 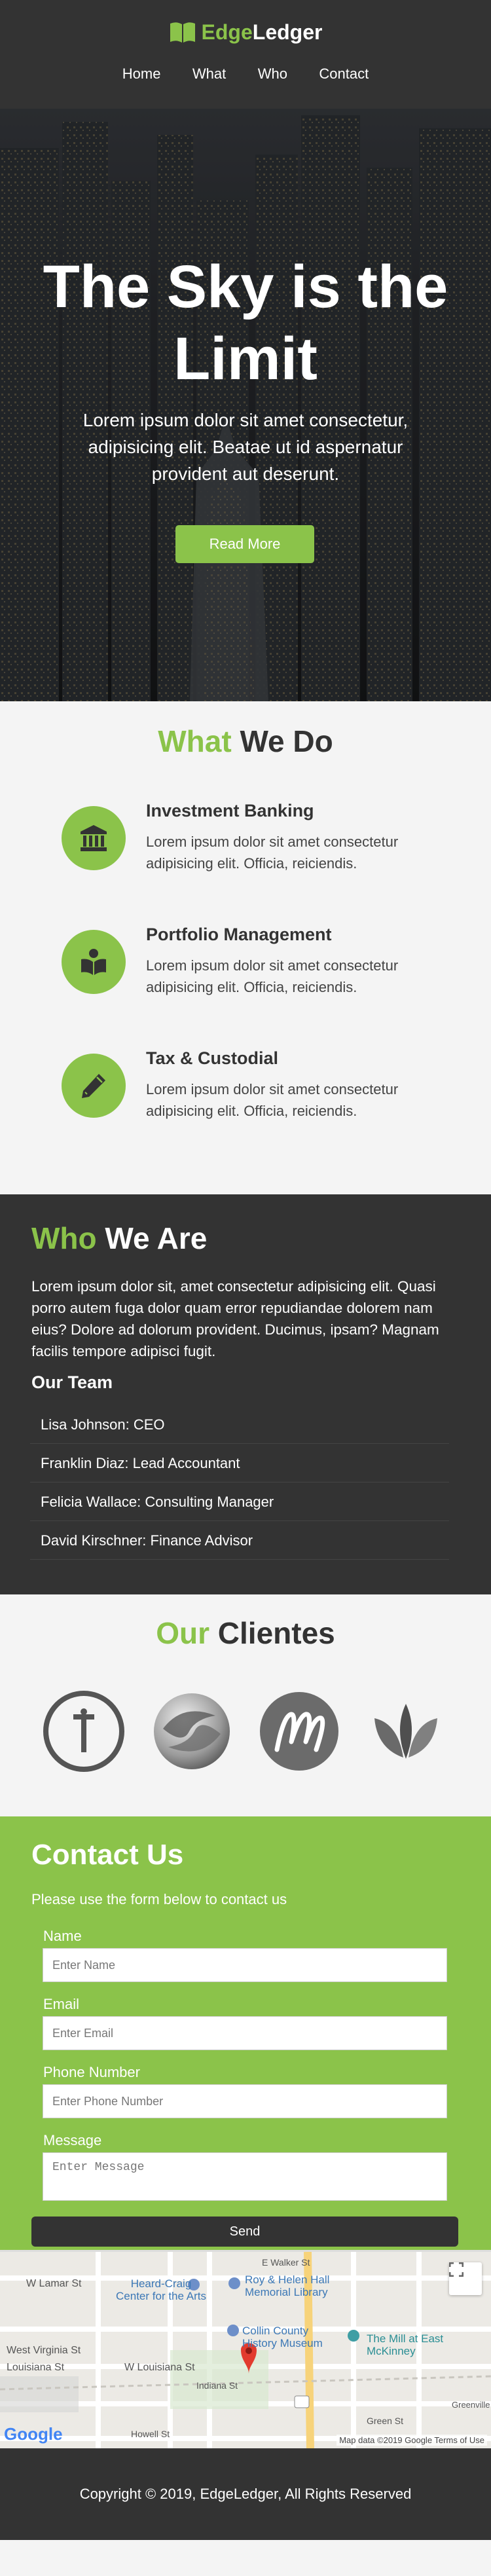 What do you see at coordinates (183, 1633) in the screenshot?
I see `clients-title-accent: Our` at bounding box center [183, 1633].